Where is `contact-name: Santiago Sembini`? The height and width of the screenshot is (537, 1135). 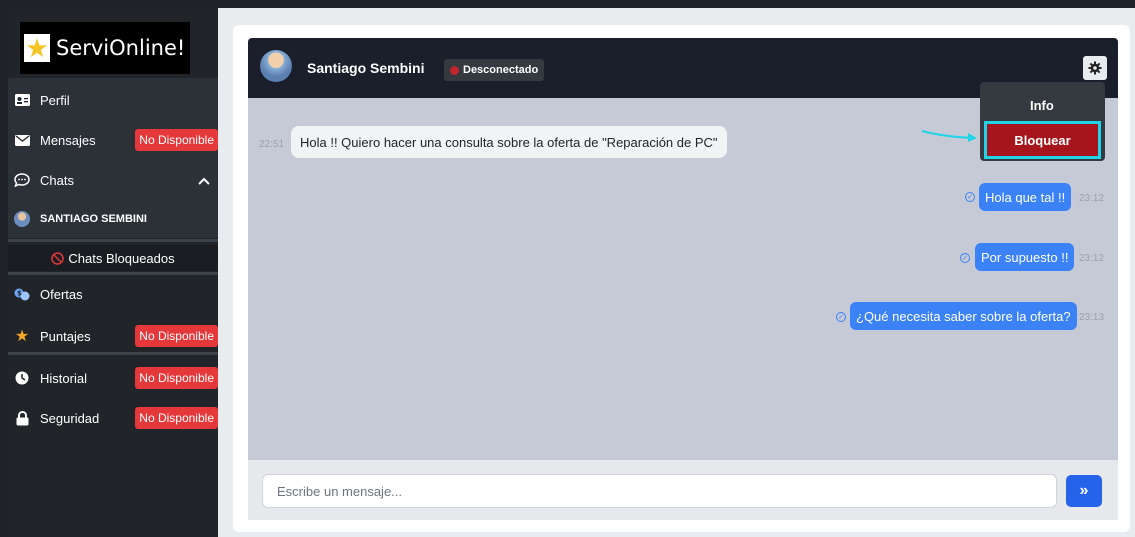
contact-name: Santiago Sembini is located at coordinates (366, 68).